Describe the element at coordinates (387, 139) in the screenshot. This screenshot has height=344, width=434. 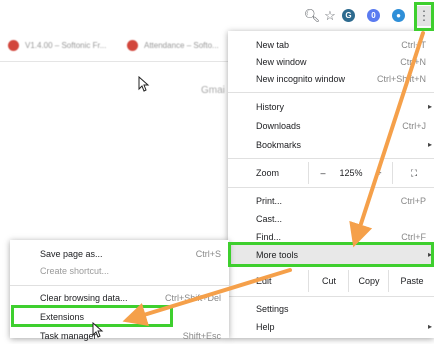
I see `arrow-to-more-tools` at that location.